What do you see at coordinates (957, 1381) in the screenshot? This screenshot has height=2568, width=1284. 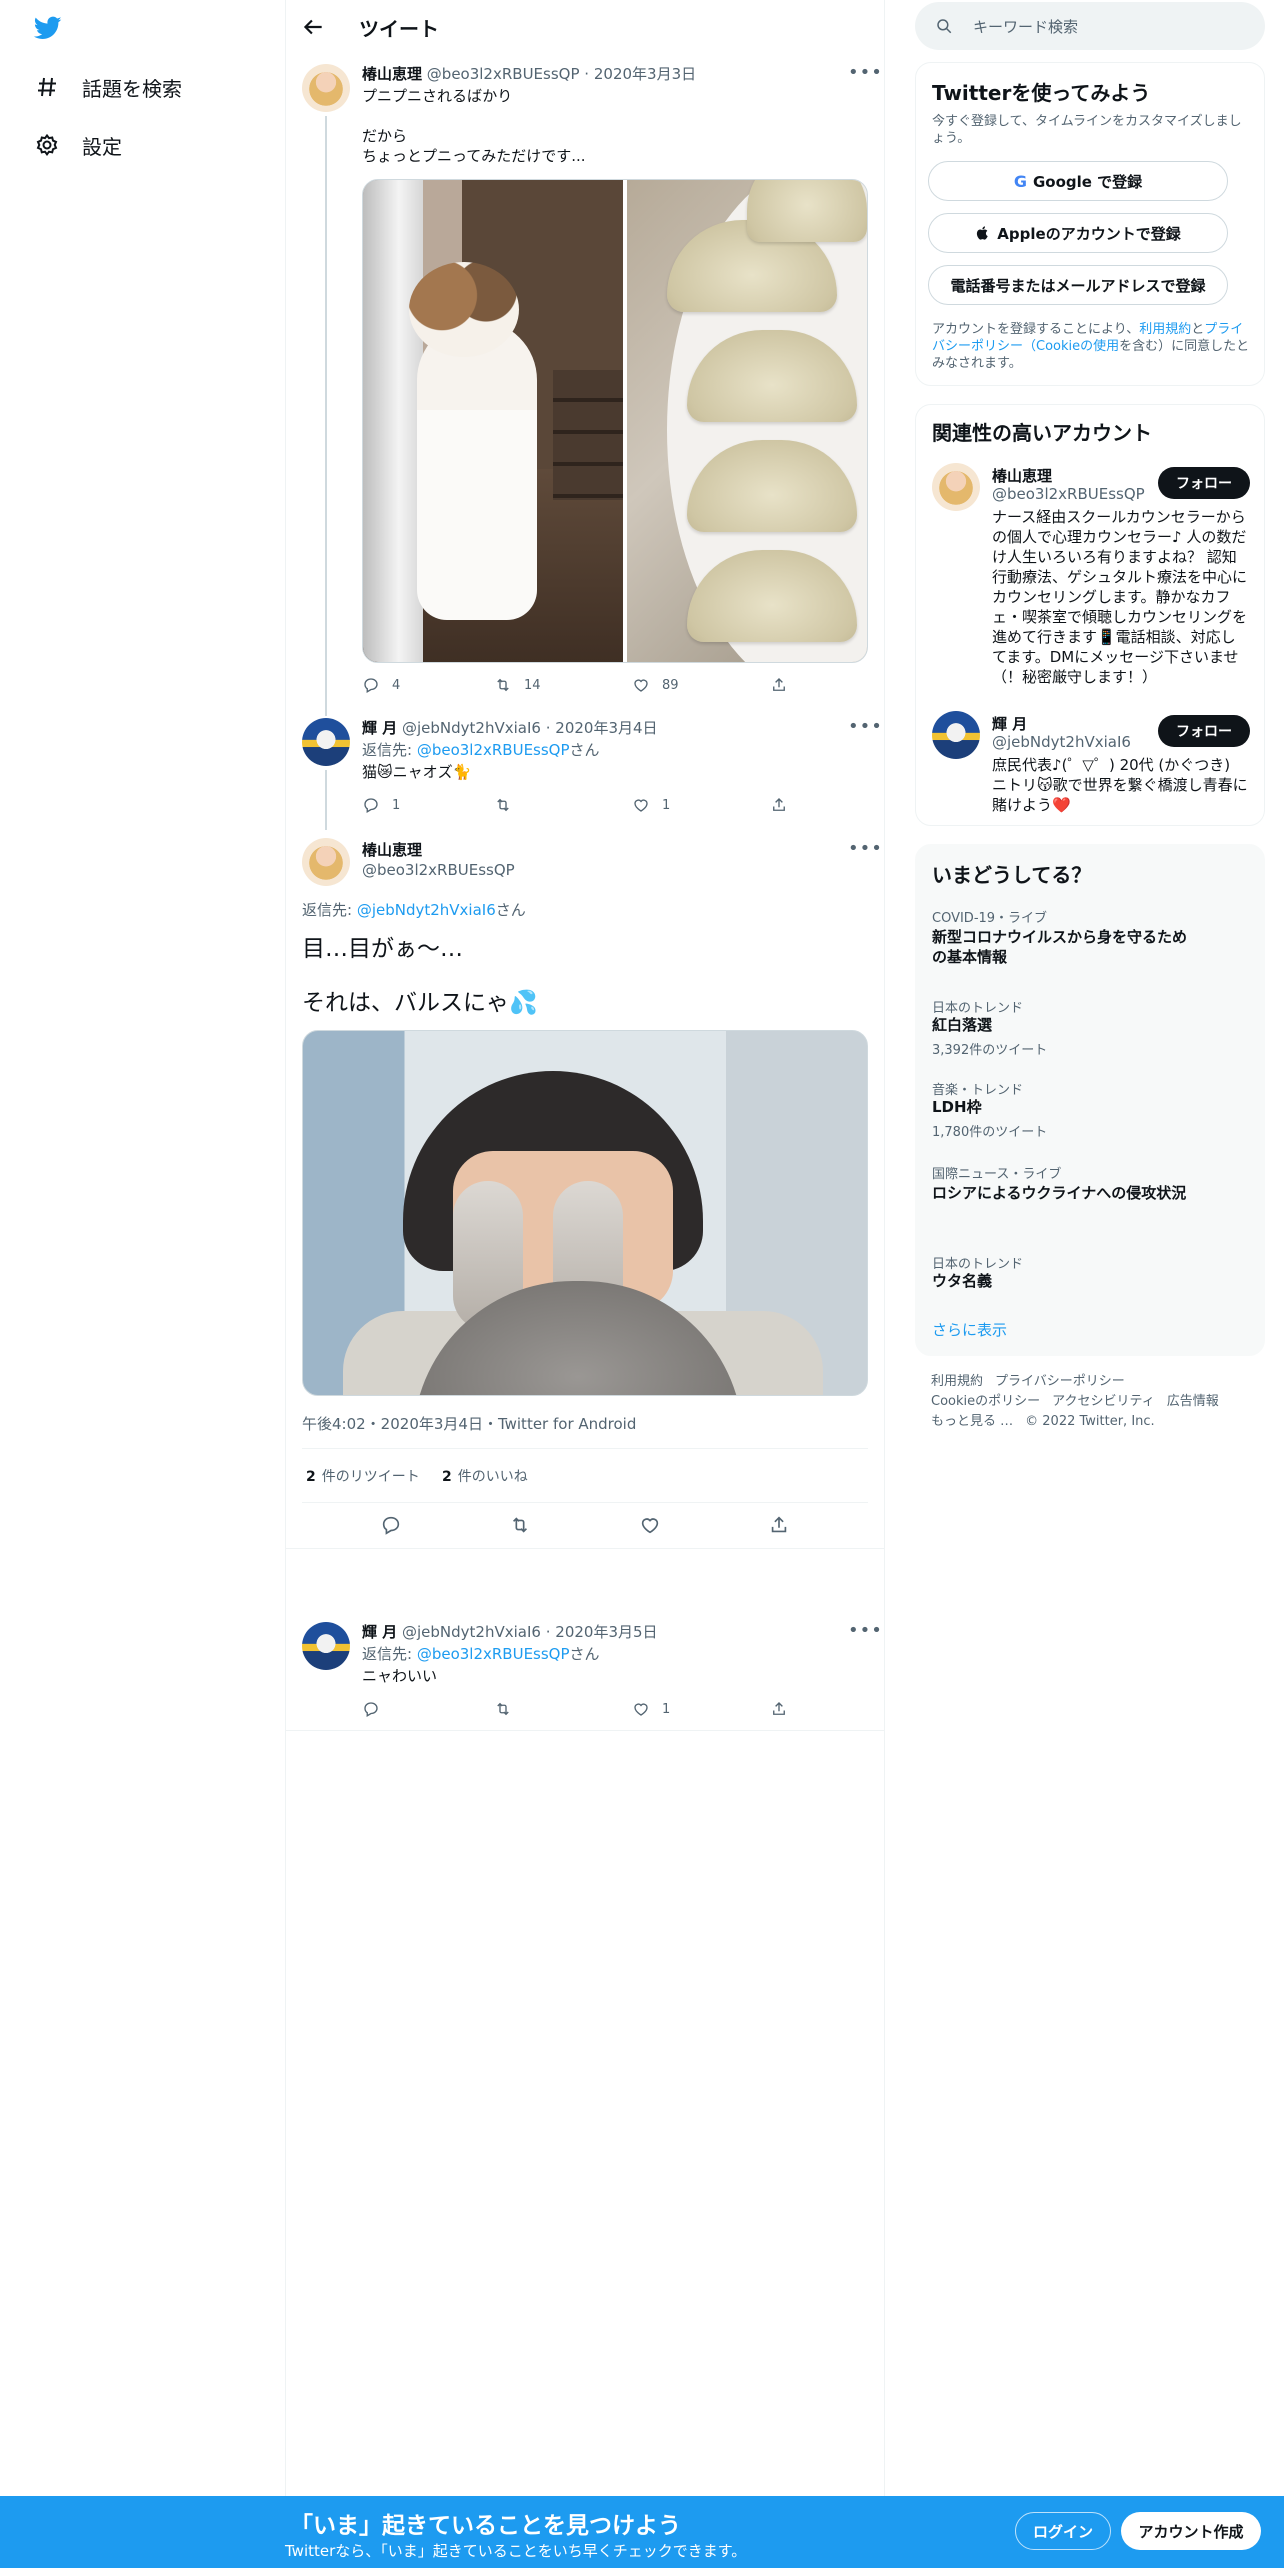 I see `footer-link: 利用規約` at bounding box center [957, 1381].